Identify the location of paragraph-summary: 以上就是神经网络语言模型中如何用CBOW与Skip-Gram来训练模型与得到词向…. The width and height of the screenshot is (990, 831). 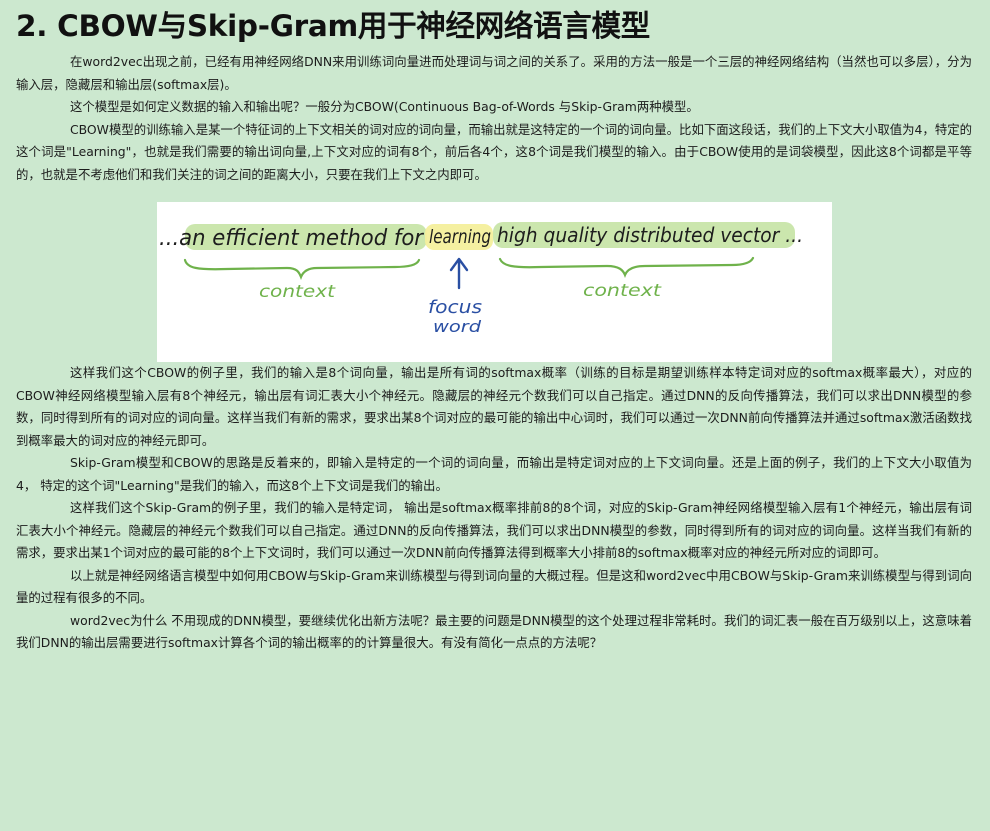
(494, 586).